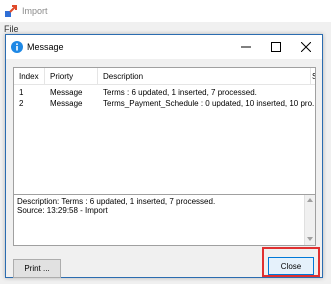 This screenshot has height=284, width=331. What do you see at coordinates (313, 76) in the screenshot?
I see `column-source: S` at bounding box center [313, 76].